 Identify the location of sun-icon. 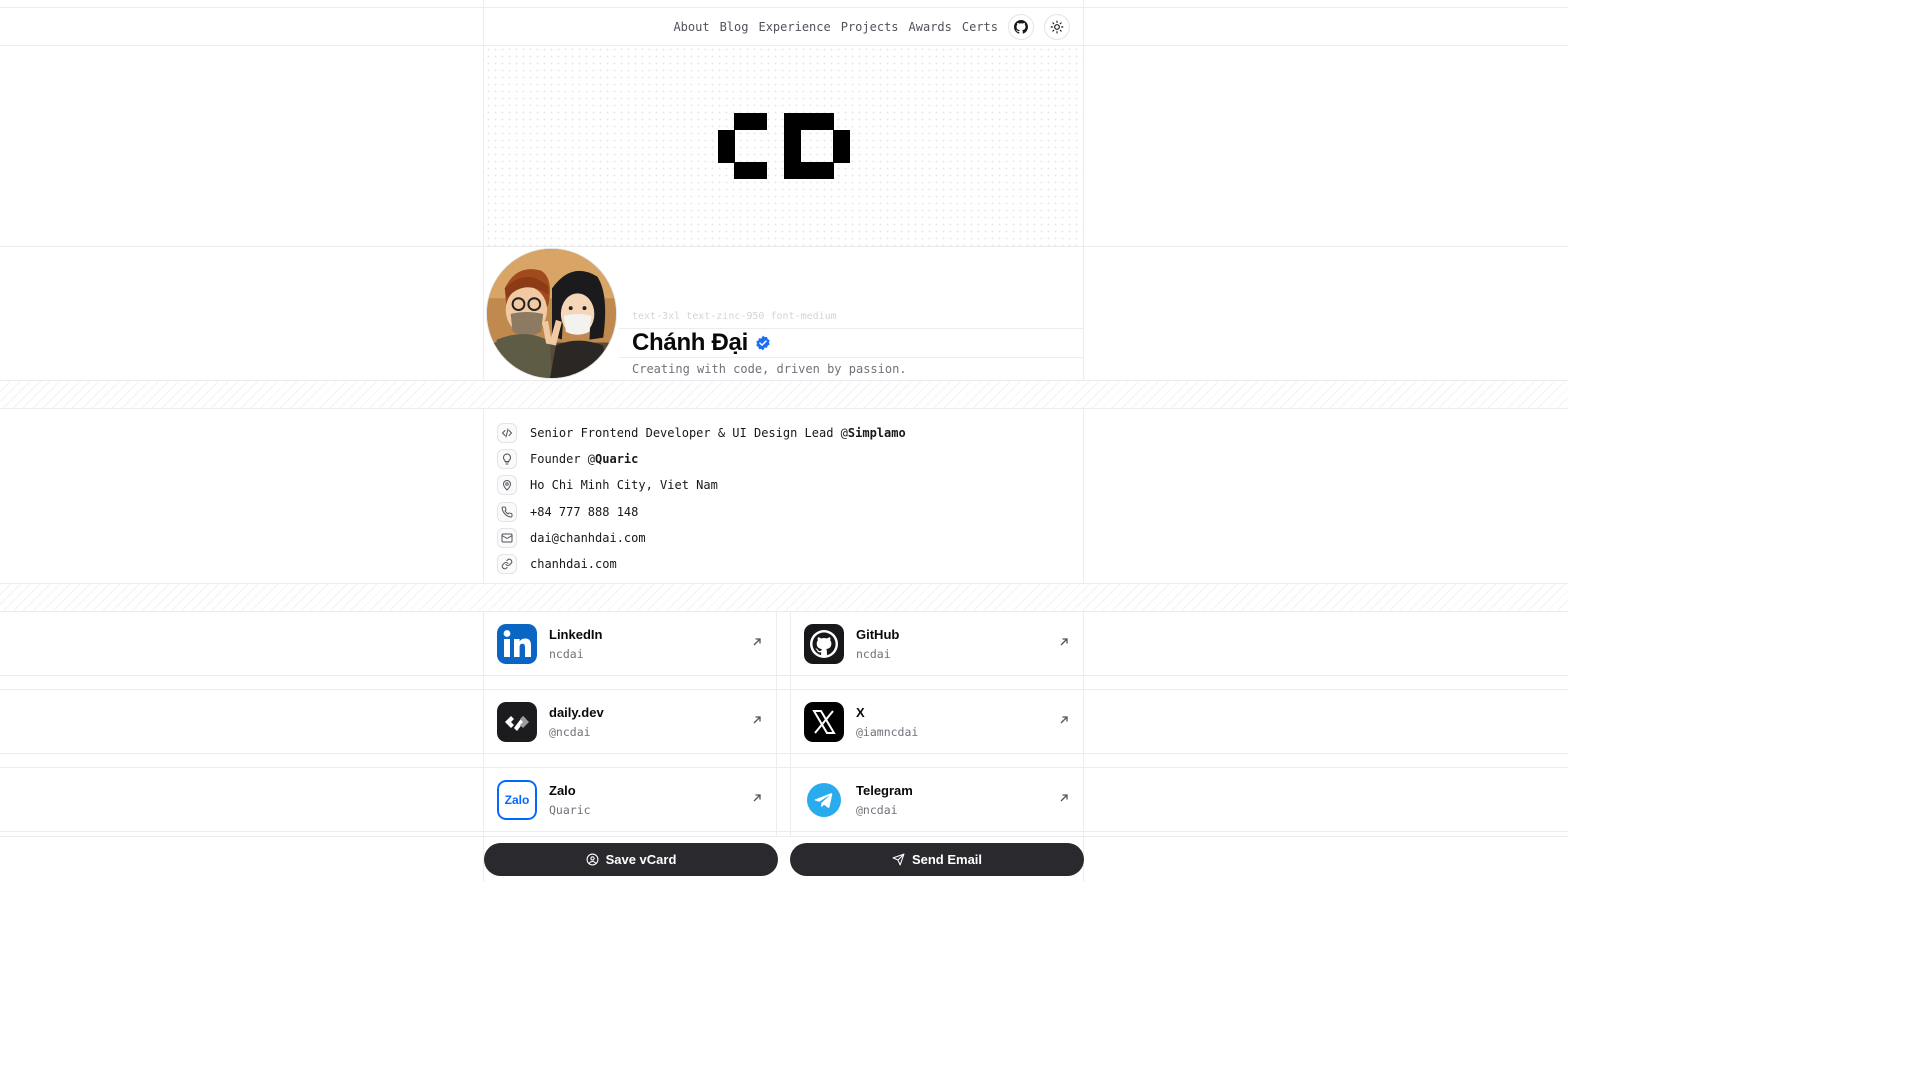
(1057, 26).